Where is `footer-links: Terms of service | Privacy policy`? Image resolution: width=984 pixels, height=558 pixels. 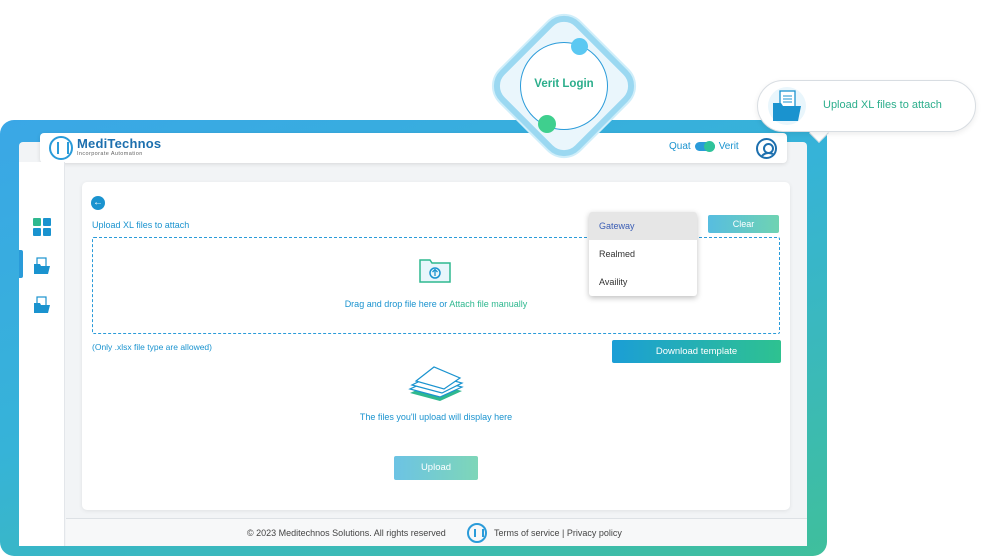 footer-links: Terms of service | Privacy policy is located at coordinates (558, 533).